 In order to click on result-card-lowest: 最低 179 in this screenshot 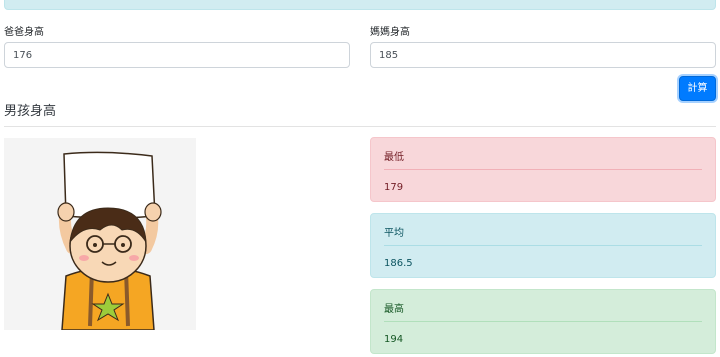, I will do `click(543, 169)`.